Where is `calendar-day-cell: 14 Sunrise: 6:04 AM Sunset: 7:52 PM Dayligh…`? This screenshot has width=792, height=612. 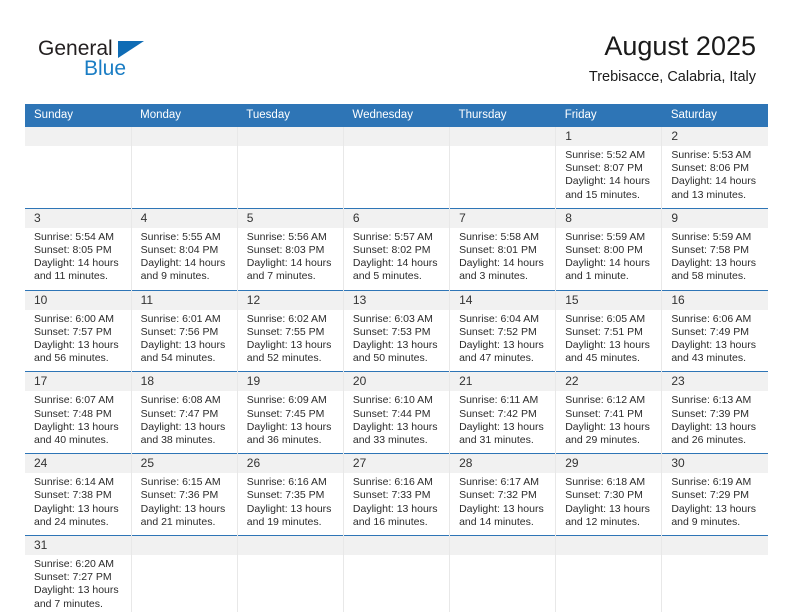
calendar-day-cell: 14 Sunrise: 6:04 AM Sunset: 7:52 PM Dayligh… is located at coordinates (502, 330).